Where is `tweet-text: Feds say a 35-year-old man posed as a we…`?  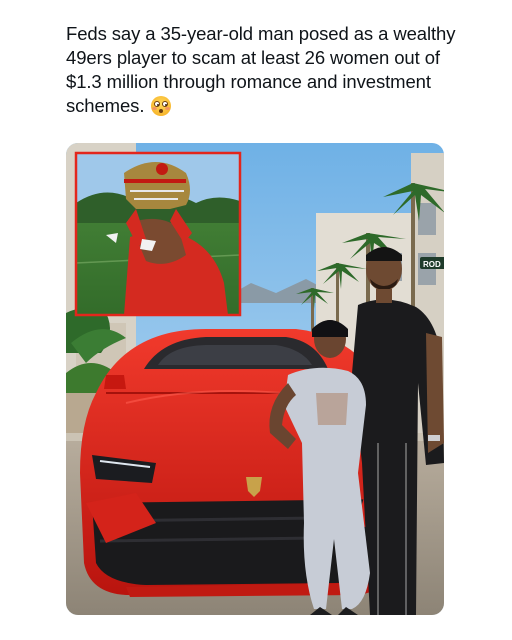 tweet-text: Feds say a 35-year-old man posed as a we… is located at coordinates (262, 70).